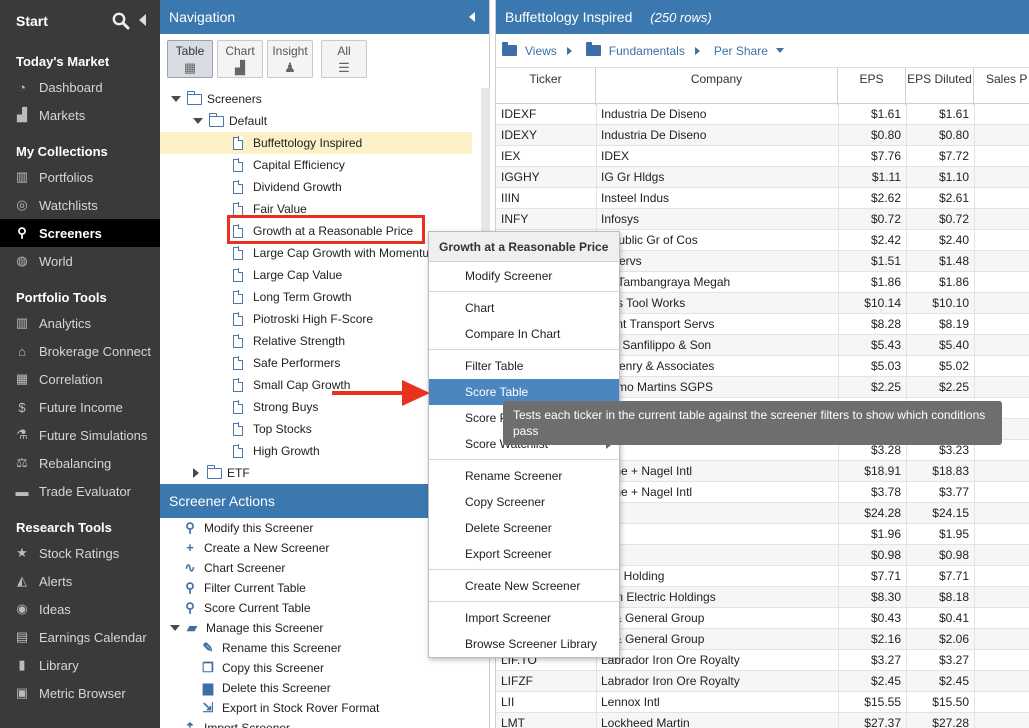  Describe the element at coordinates (940, 86) in the screenshot. I see `column-header-eps-diluted: EPS Diluted` at that location.